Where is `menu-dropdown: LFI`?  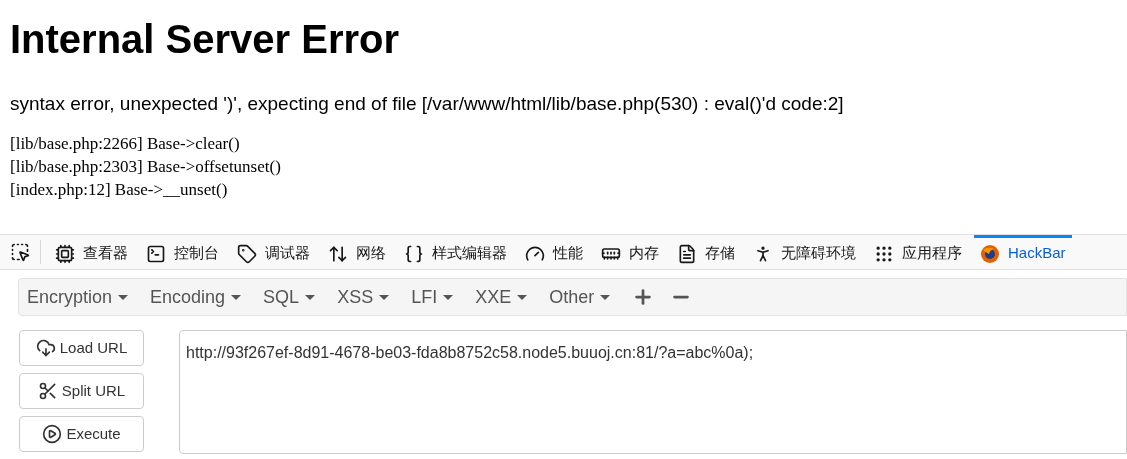
menu-dropdown: LFI is located at coordinates (432, 297).